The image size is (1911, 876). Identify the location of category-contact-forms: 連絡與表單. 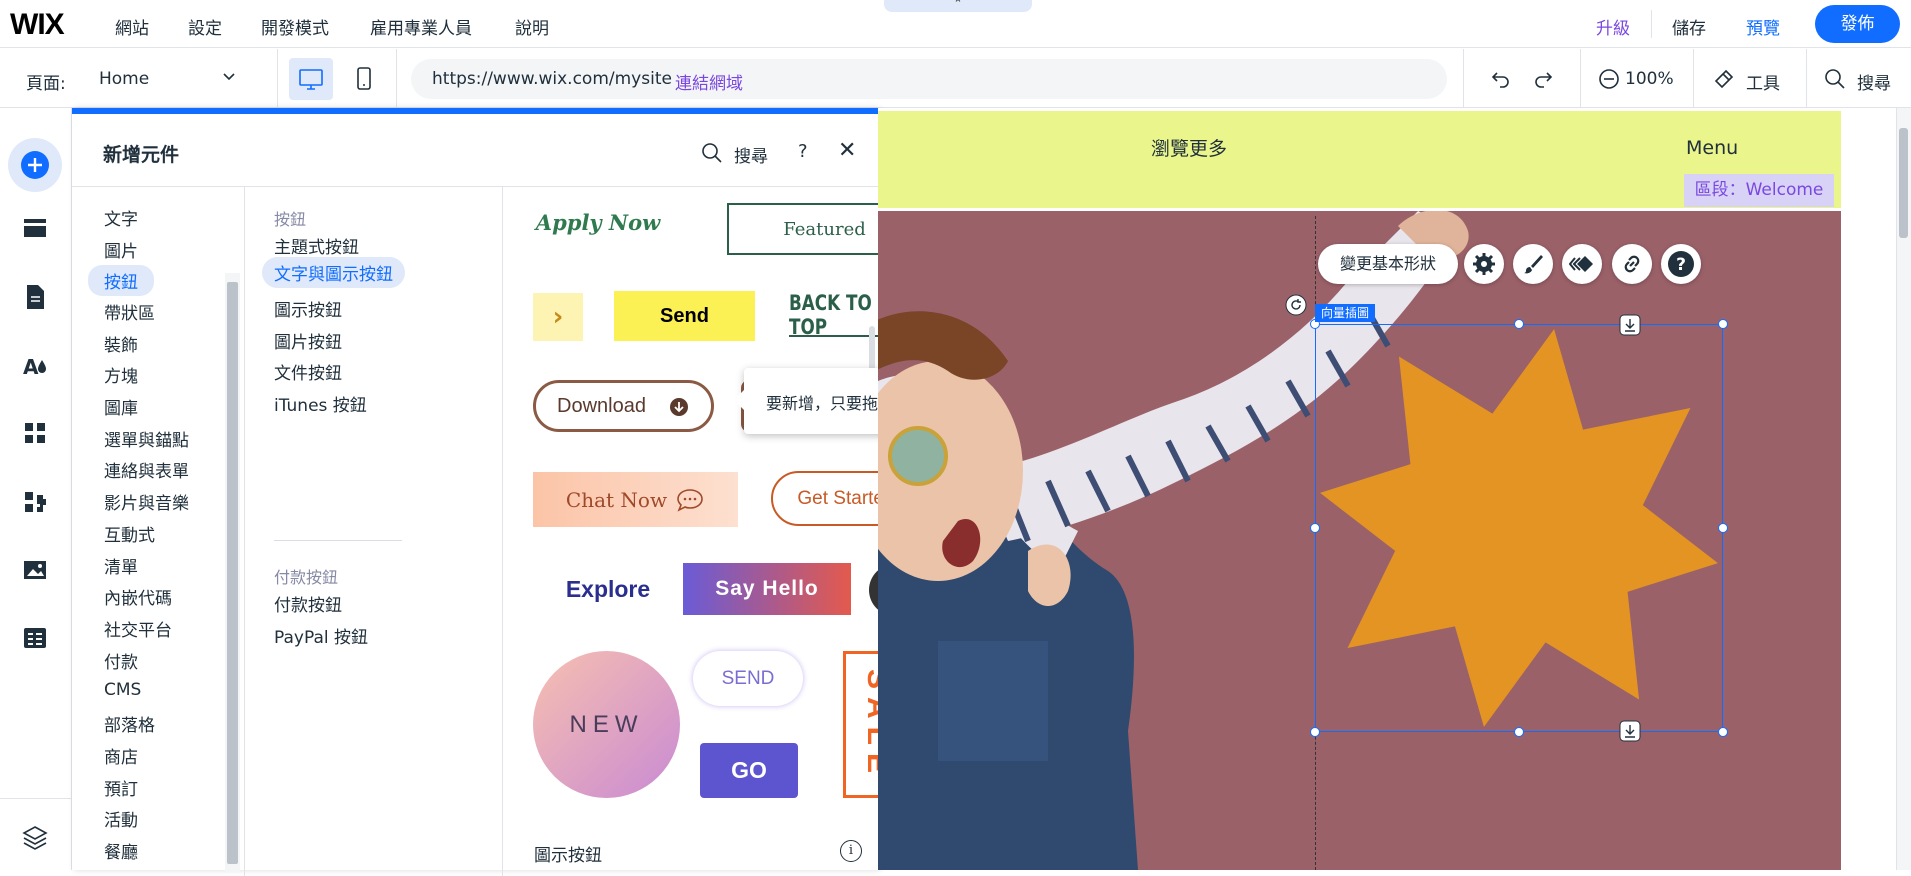
(146, 469).